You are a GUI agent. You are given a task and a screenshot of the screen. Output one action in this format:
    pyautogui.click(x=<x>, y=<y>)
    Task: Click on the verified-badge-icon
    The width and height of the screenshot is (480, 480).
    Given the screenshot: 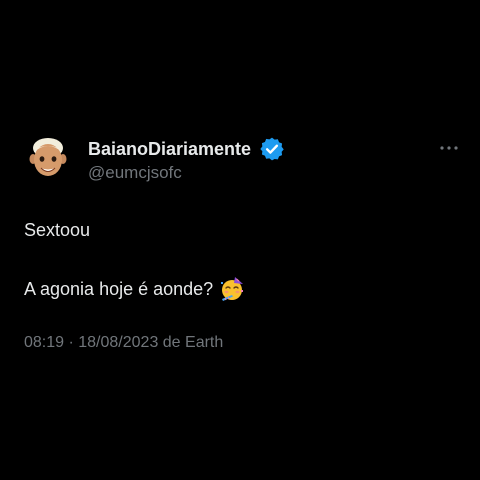 What is the action you would take?
    pyautogui.click(x=272, y=149)
    